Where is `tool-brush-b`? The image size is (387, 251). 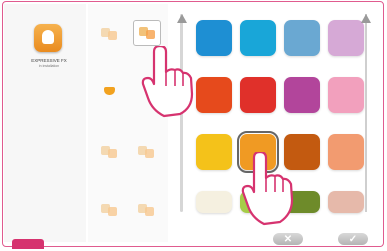
tool-brush-b is located at coordinates (146, 152).